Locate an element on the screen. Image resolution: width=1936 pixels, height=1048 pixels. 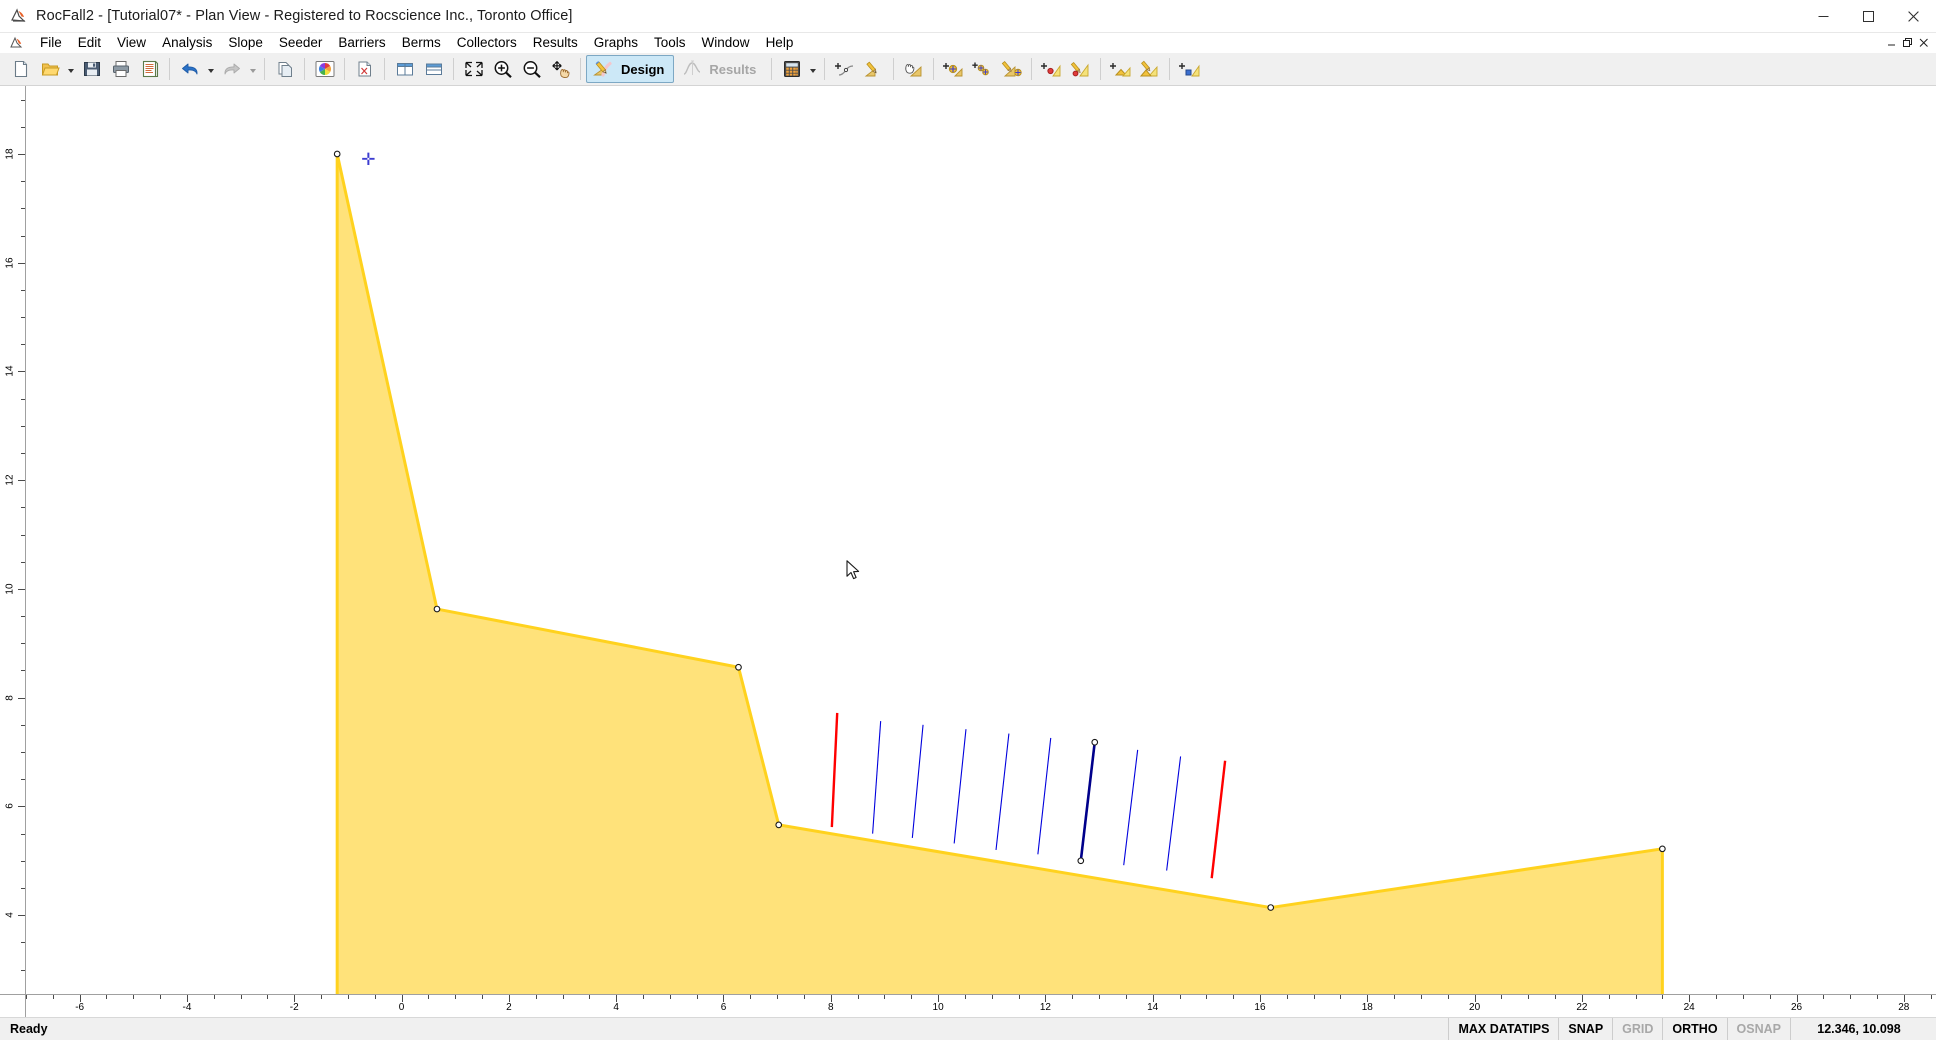
status-ortho: ORTHO is located at coordinates (1694, 1029).